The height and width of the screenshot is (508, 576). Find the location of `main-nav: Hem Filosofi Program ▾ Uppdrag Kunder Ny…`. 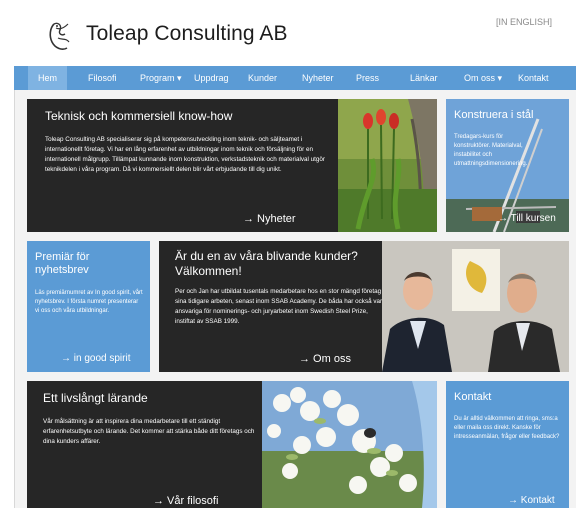

main-nav: Hem Filosofi Program ▾ Uppdrag Kunder Ny… is located at coordinates (295, 78).